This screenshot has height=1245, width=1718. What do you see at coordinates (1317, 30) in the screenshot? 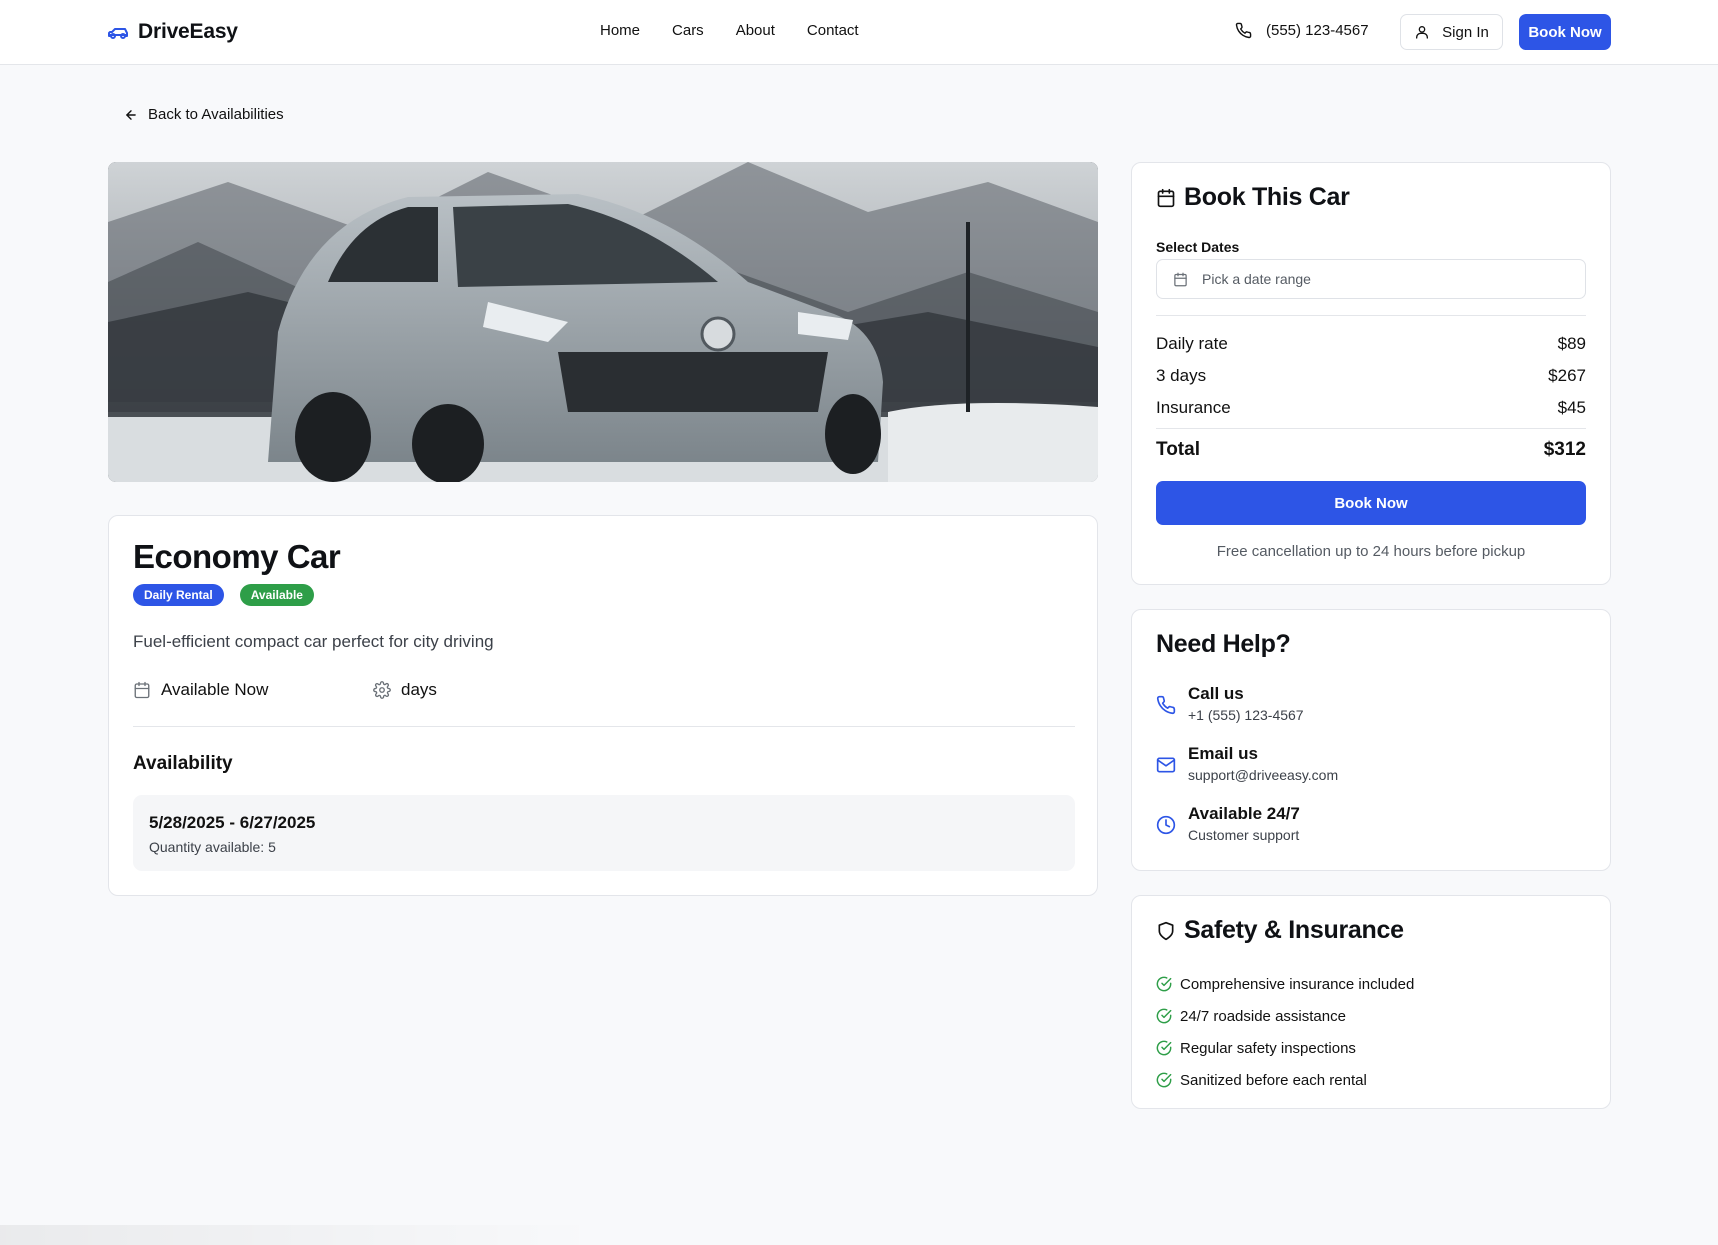
I see `header-phone-number: (555) 123-4567` at bounding box center [1317, 30].